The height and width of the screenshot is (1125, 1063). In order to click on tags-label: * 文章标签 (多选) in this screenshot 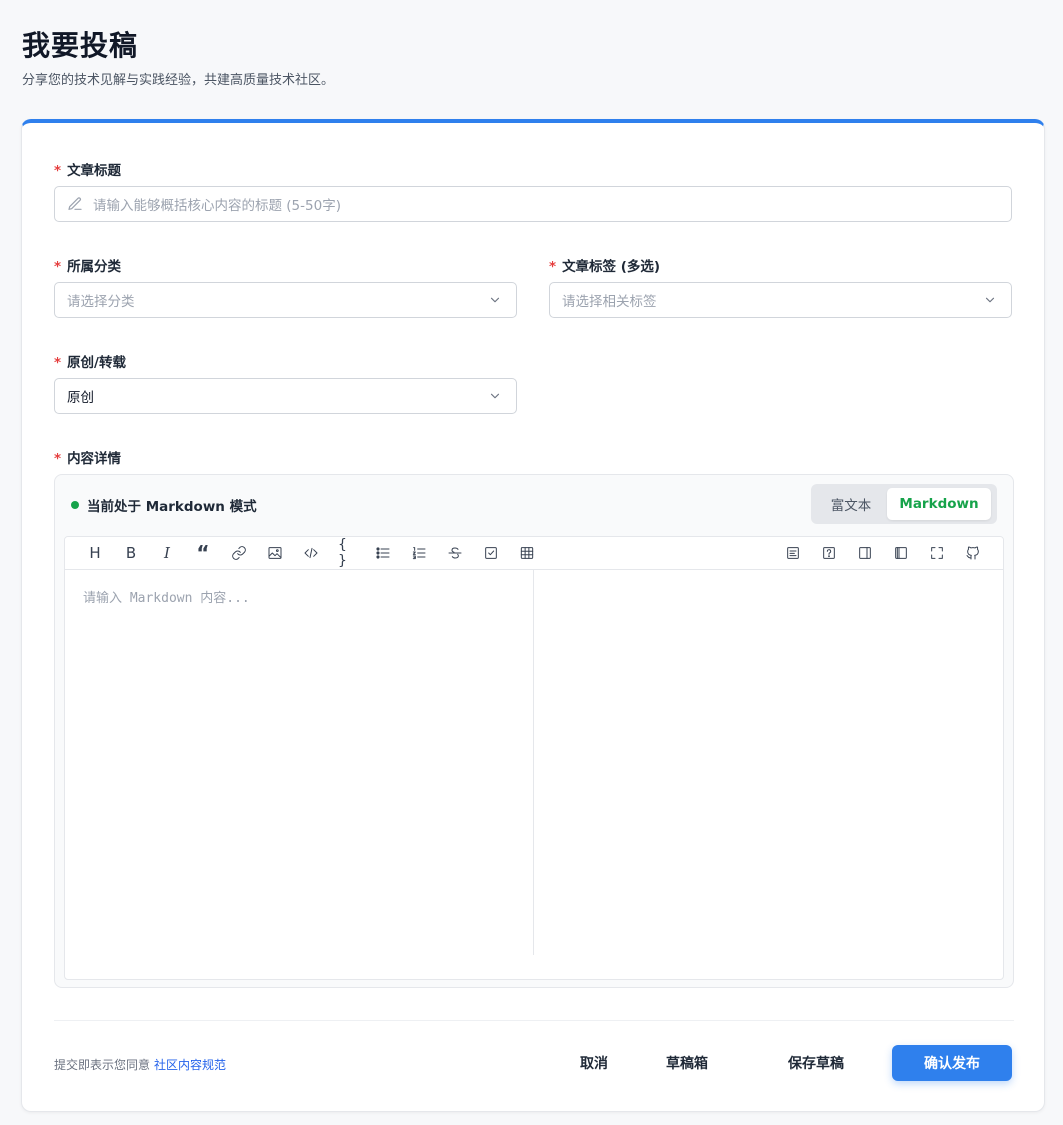, I will do `click(605, 267)`.